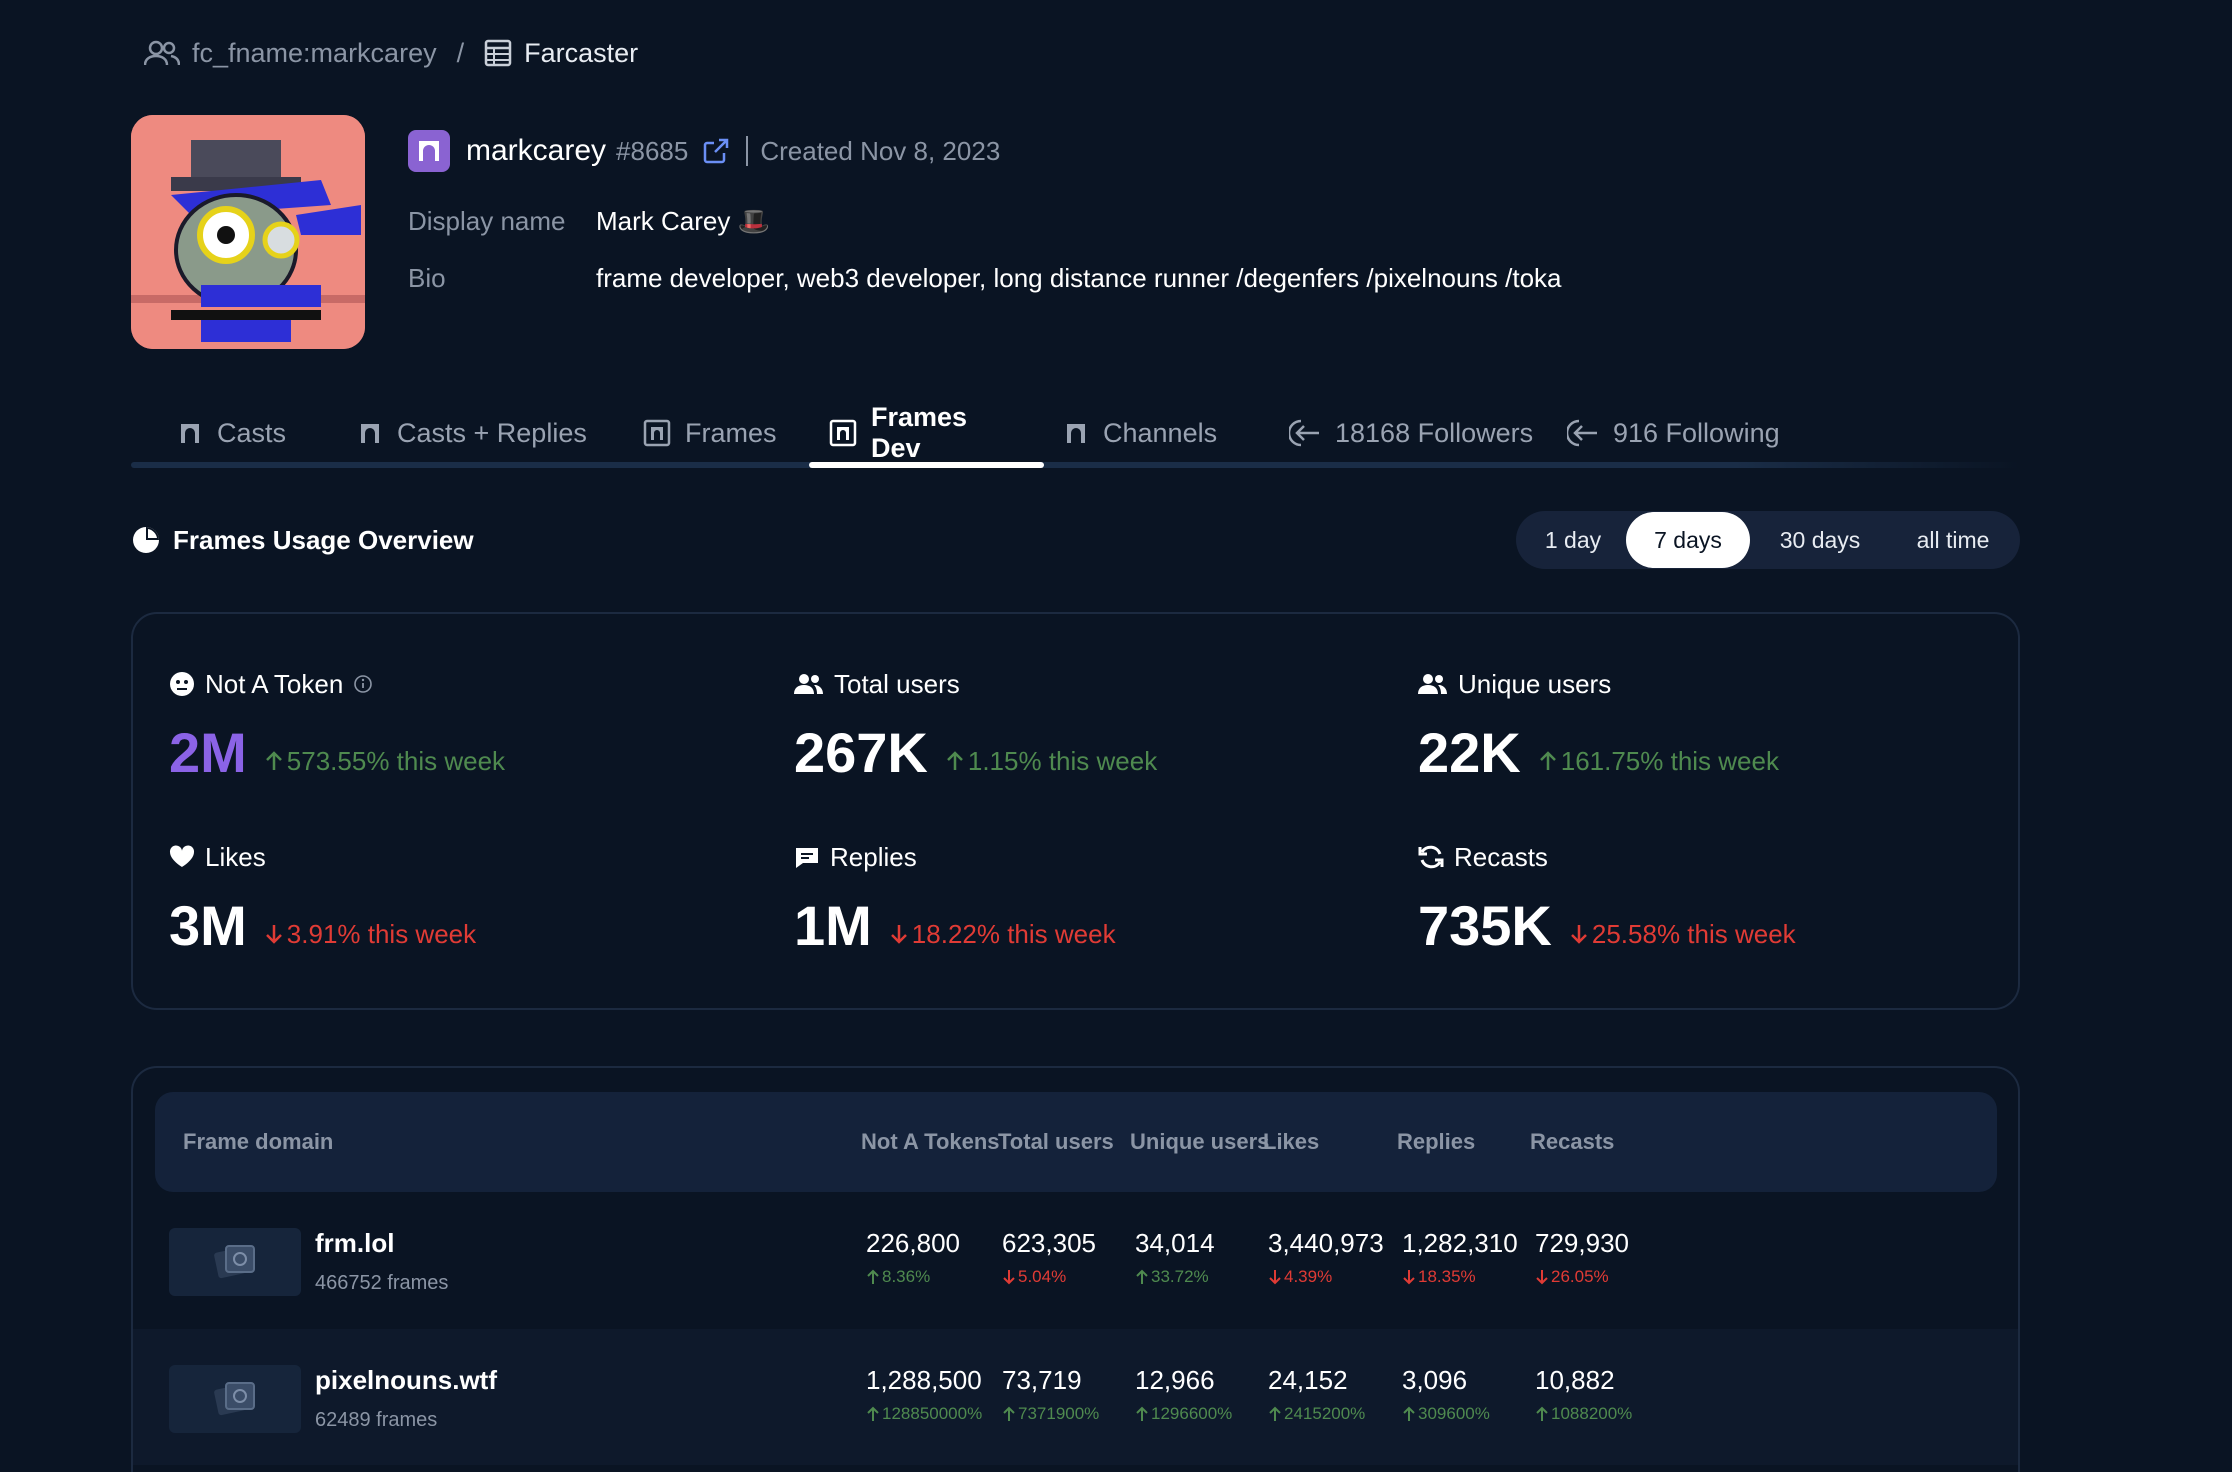 Image resolution: width=2232 pixels, height=1472 pixels. I want to click on cell-change-text: 5.04%, so click(1042, 1276).